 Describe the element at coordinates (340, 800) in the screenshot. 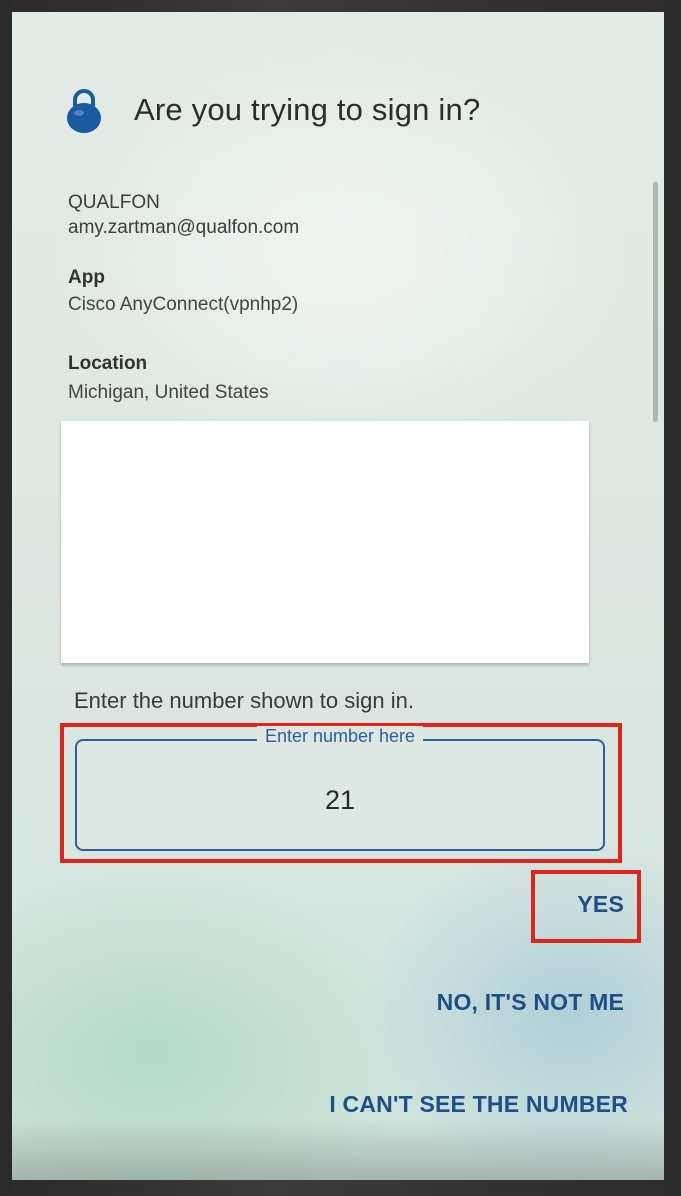

I see `number-input-value: 21` at that location.